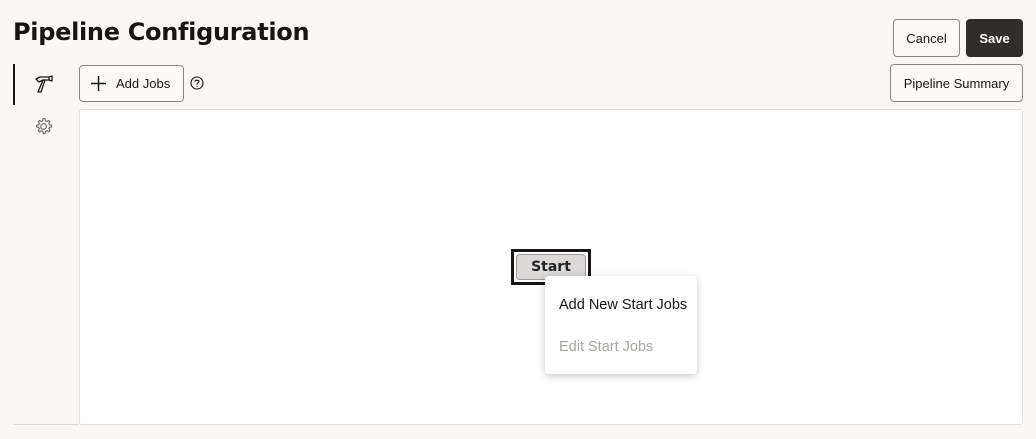 Image resolution: width=1036 pixels, height=439 pixels. I want to click on sidebar-selected-indicator, so click(14, 84).